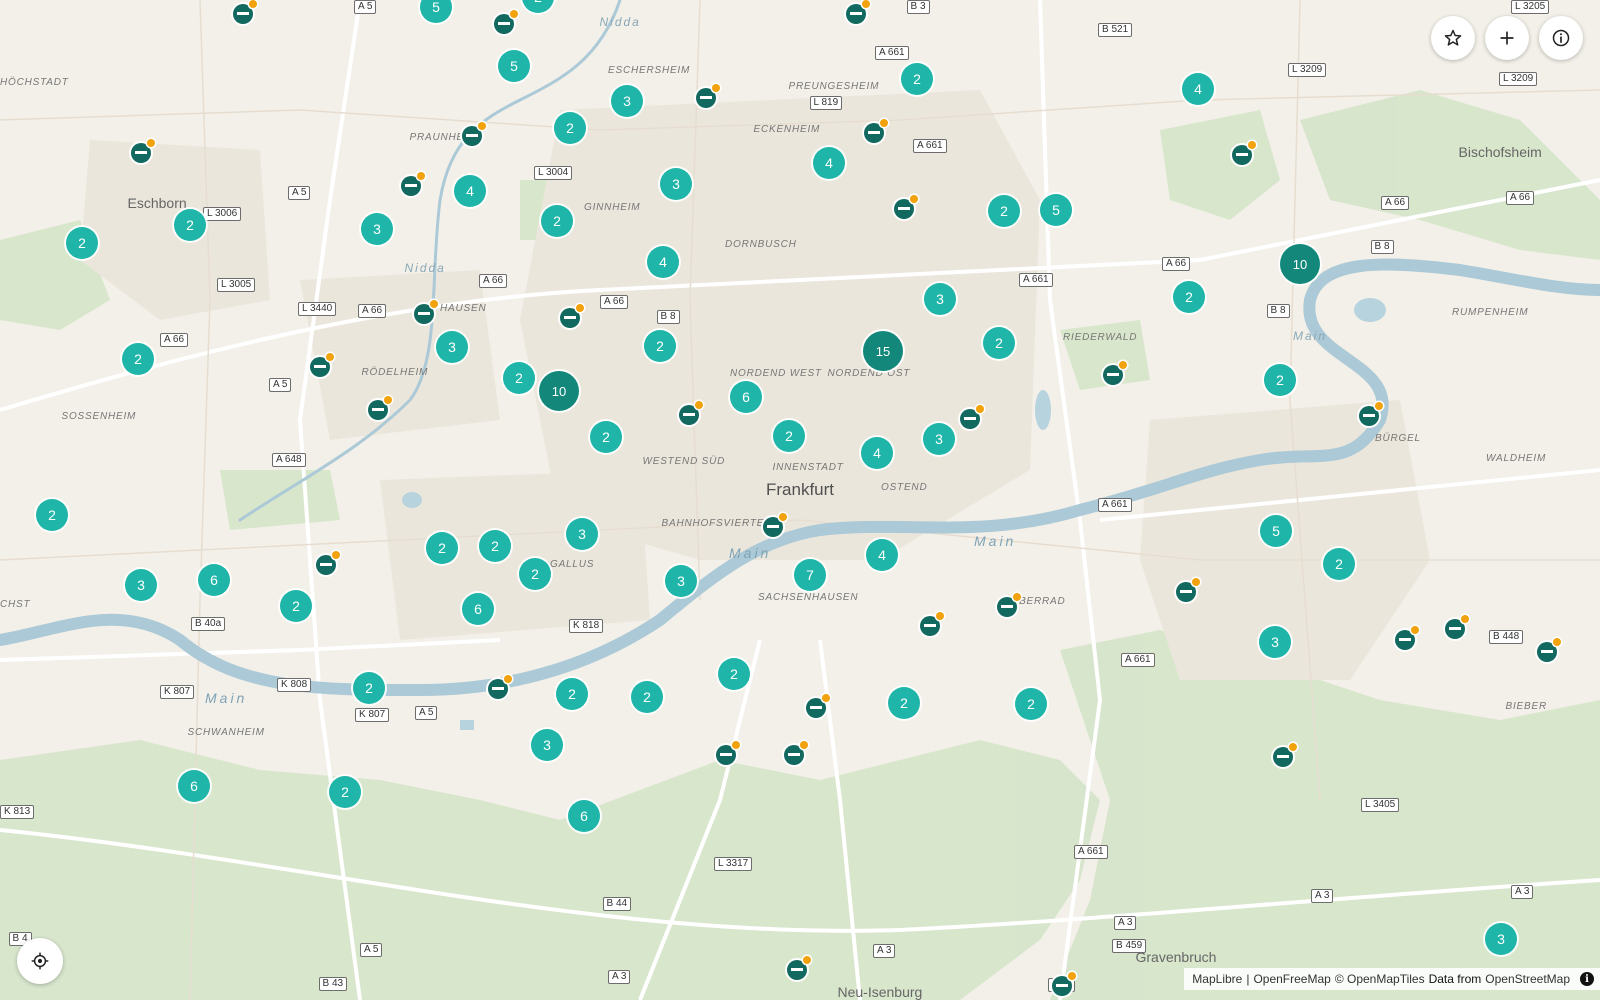 Image resolution: width=1600 pixels, height=1000 pixels. Describe the element at coordinates (1507, 38) in the screenshot. I see `zoom-in-button` at that location.